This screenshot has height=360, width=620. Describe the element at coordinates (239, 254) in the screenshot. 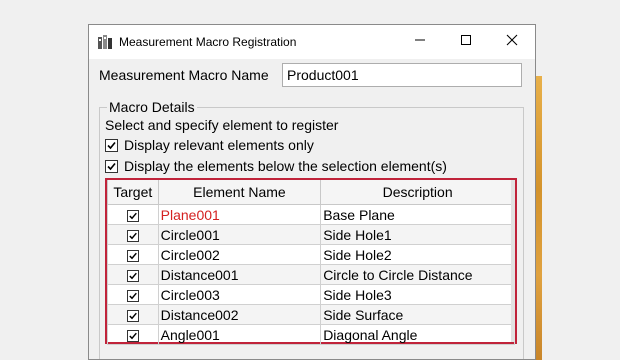

I see `element-name-cell: Circle002` at that location.